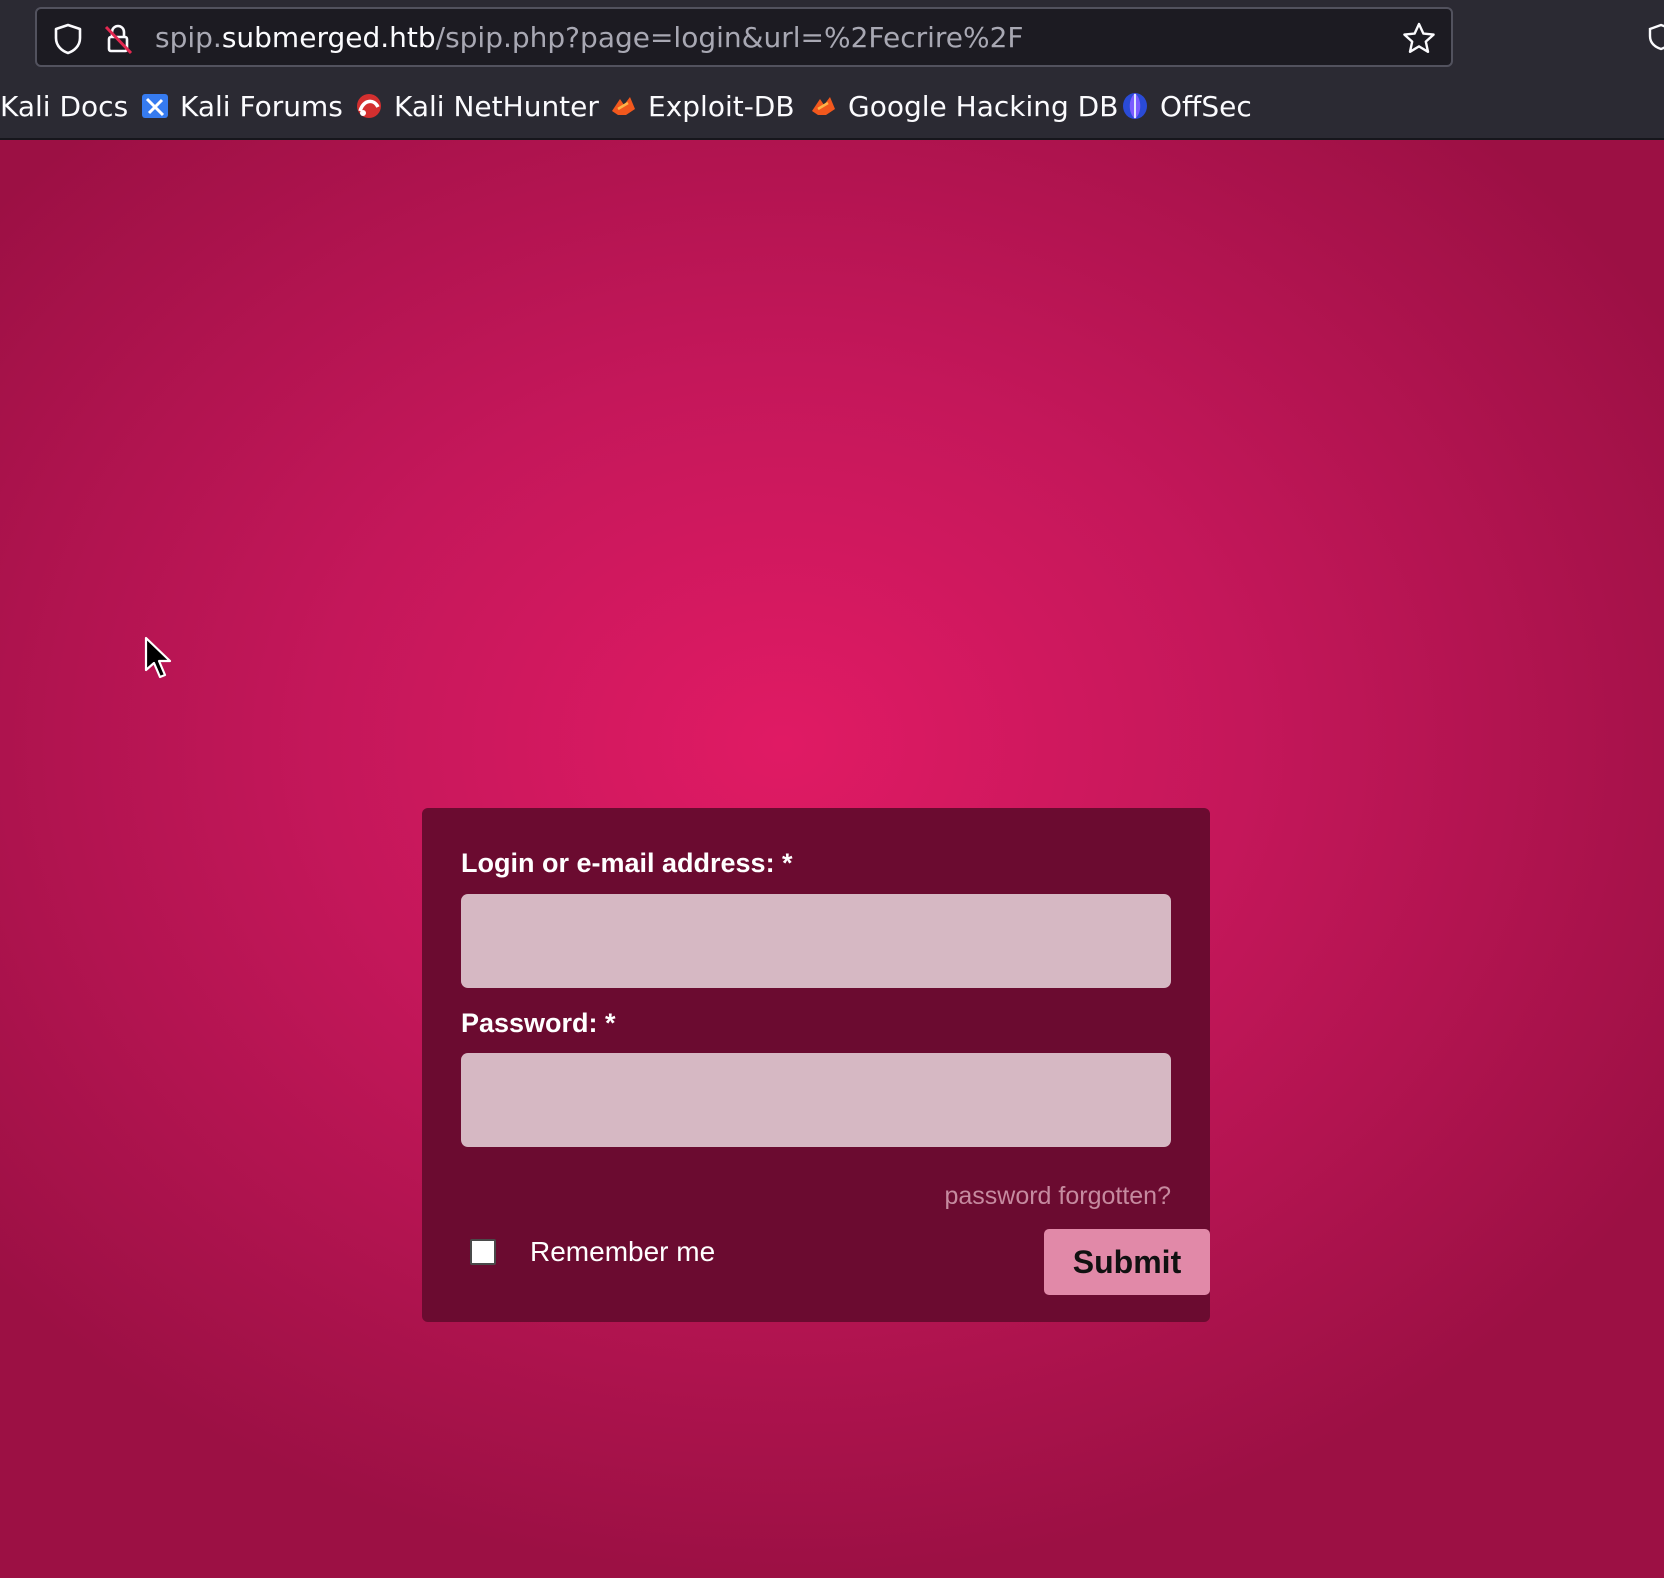  What do you see at coordinates (155, 106) in the screenshot?
I see `kali-forums-icon` at bounding box center [155, 106].